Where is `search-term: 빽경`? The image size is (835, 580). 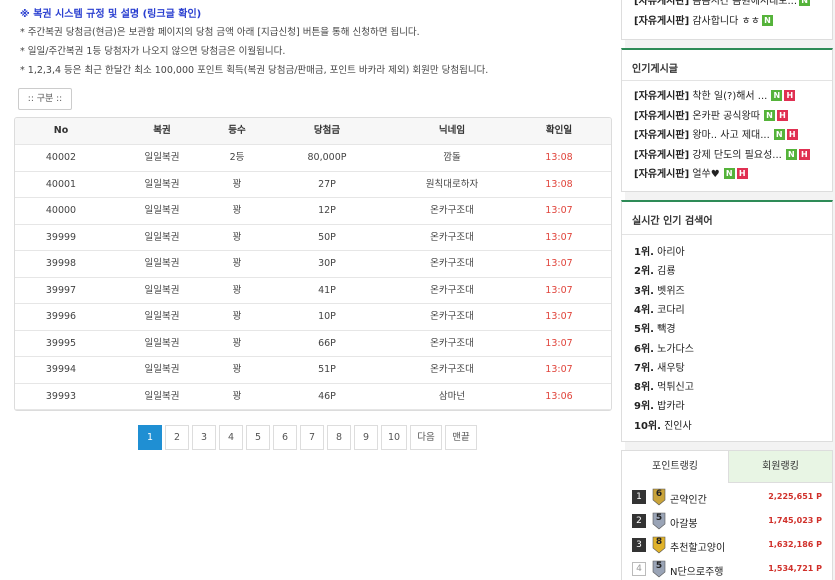
search-term: 빽경 is located at coordinates (666, 330).